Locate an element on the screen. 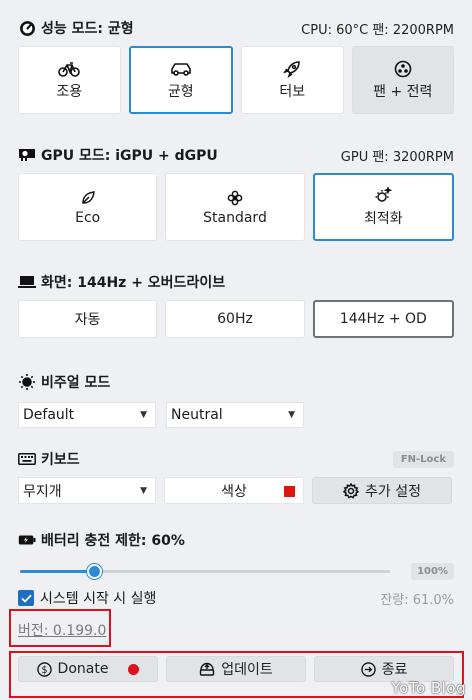  screen-section: 화면: 144Hz + 오버드라이브 자동 60Hz 144Hz + OD is located at coordinates (236, 305).